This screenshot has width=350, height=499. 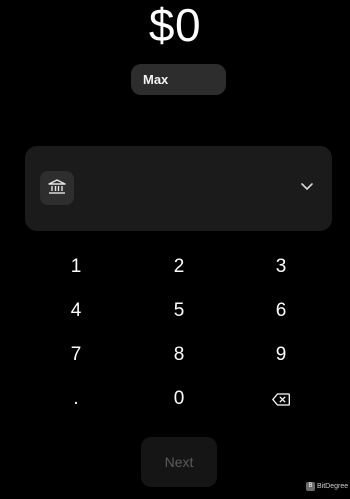 I want to click on account-select, so click(x=178, y=188).